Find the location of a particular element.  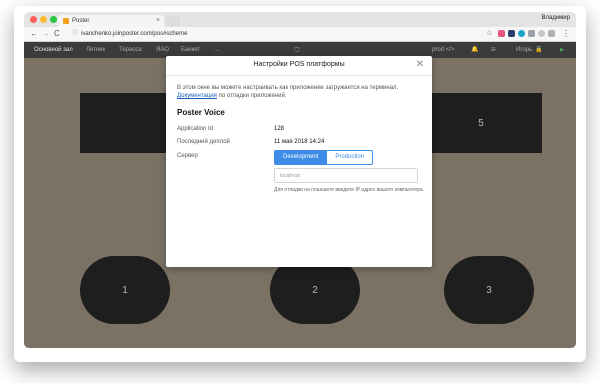

host-input: localhost is located at coordinates (346, 175).